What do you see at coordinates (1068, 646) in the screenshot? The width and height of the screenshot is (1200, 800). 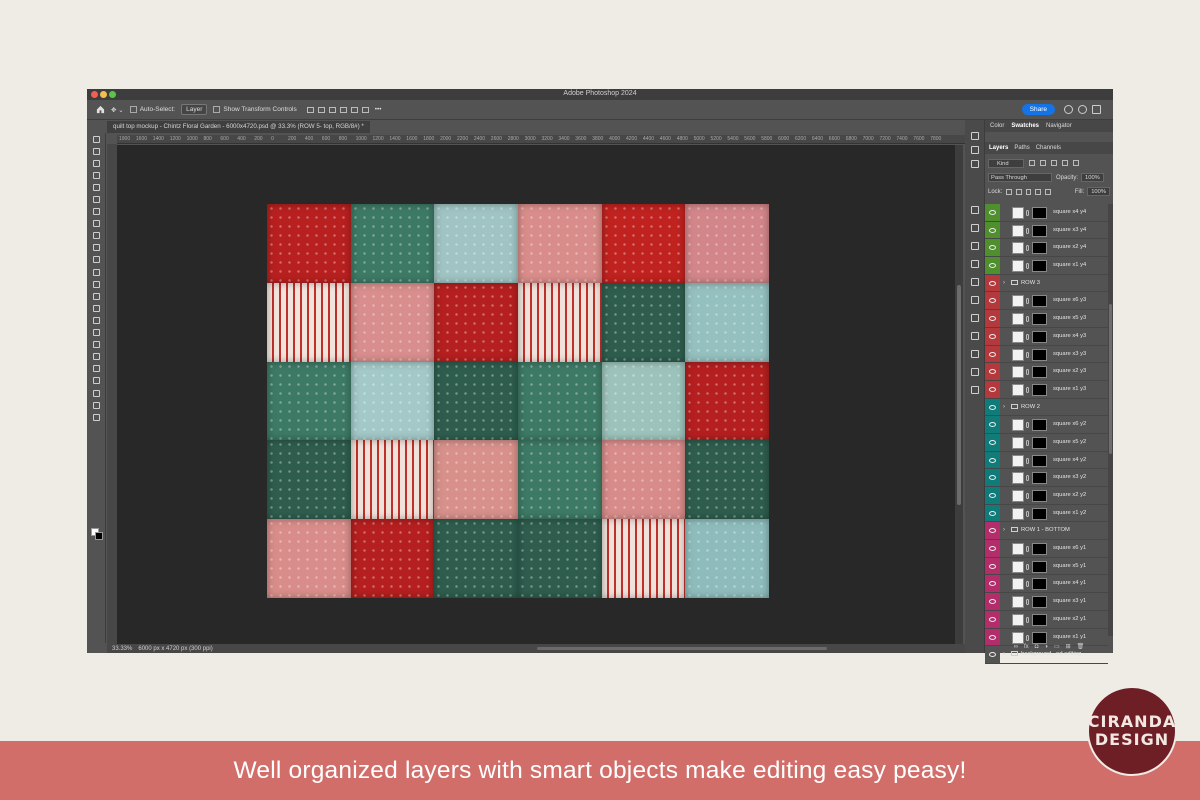 I see `new-layer-icon: ⊞` at bounding box center [1068, 646].